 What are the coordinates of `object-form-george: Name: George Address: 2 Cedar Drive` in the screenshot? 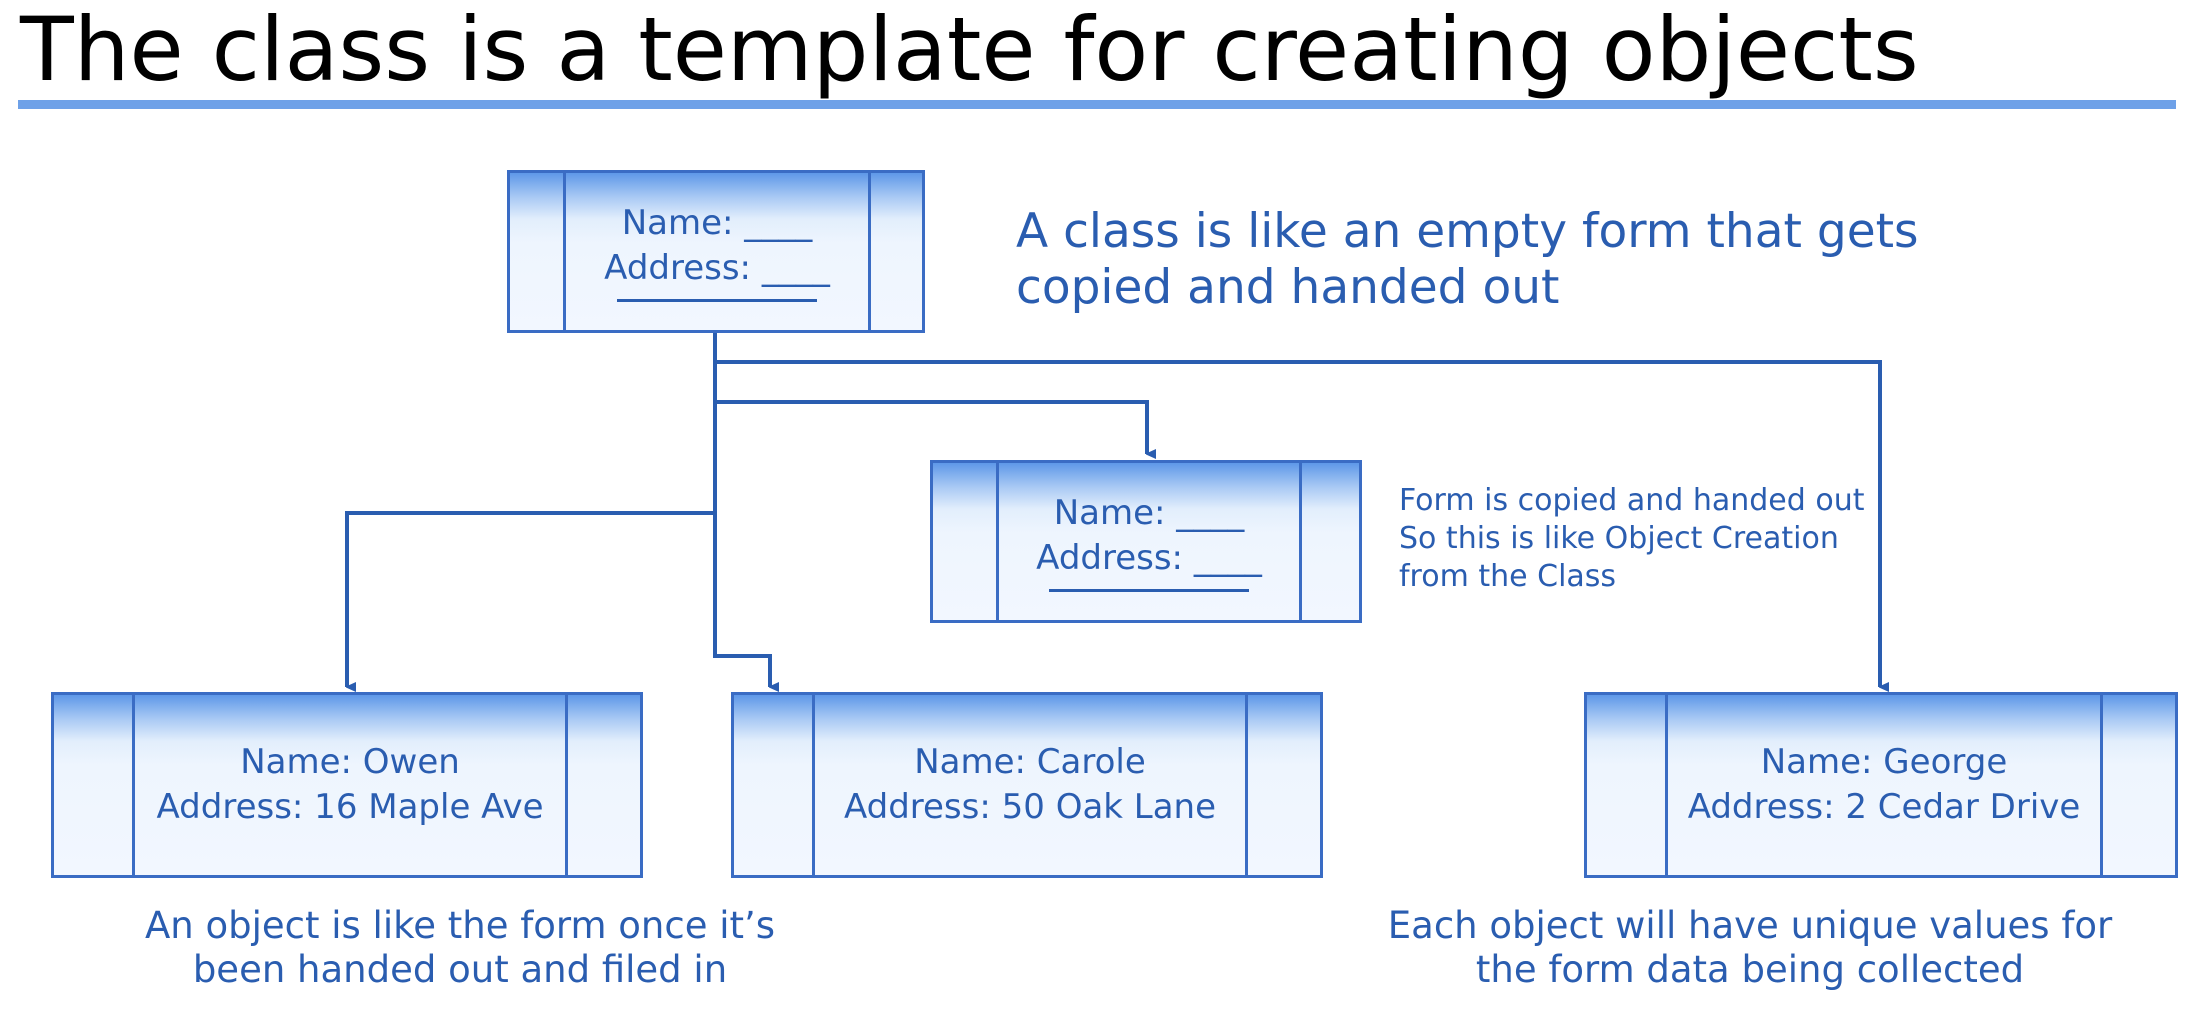 It's located at (1881, 785).